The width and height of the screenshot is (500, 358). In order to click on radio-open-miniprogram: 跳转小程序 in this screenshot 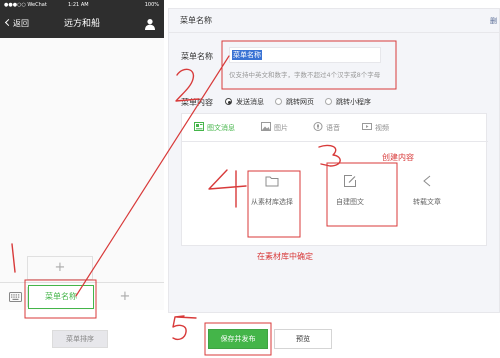, I will do `click(348, 102)`.